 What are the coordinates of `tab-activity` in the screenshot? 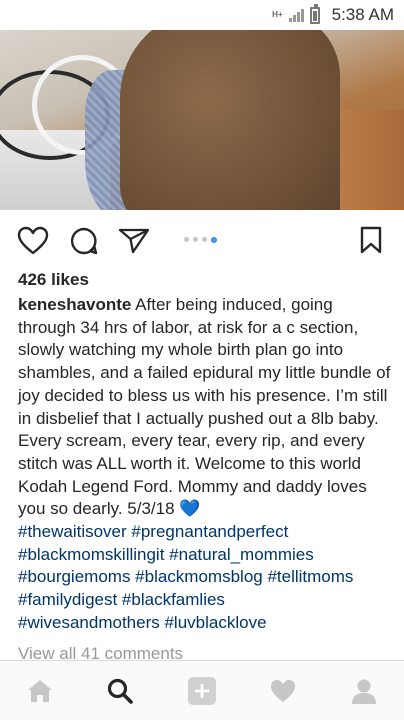 It's located at (283, 690).